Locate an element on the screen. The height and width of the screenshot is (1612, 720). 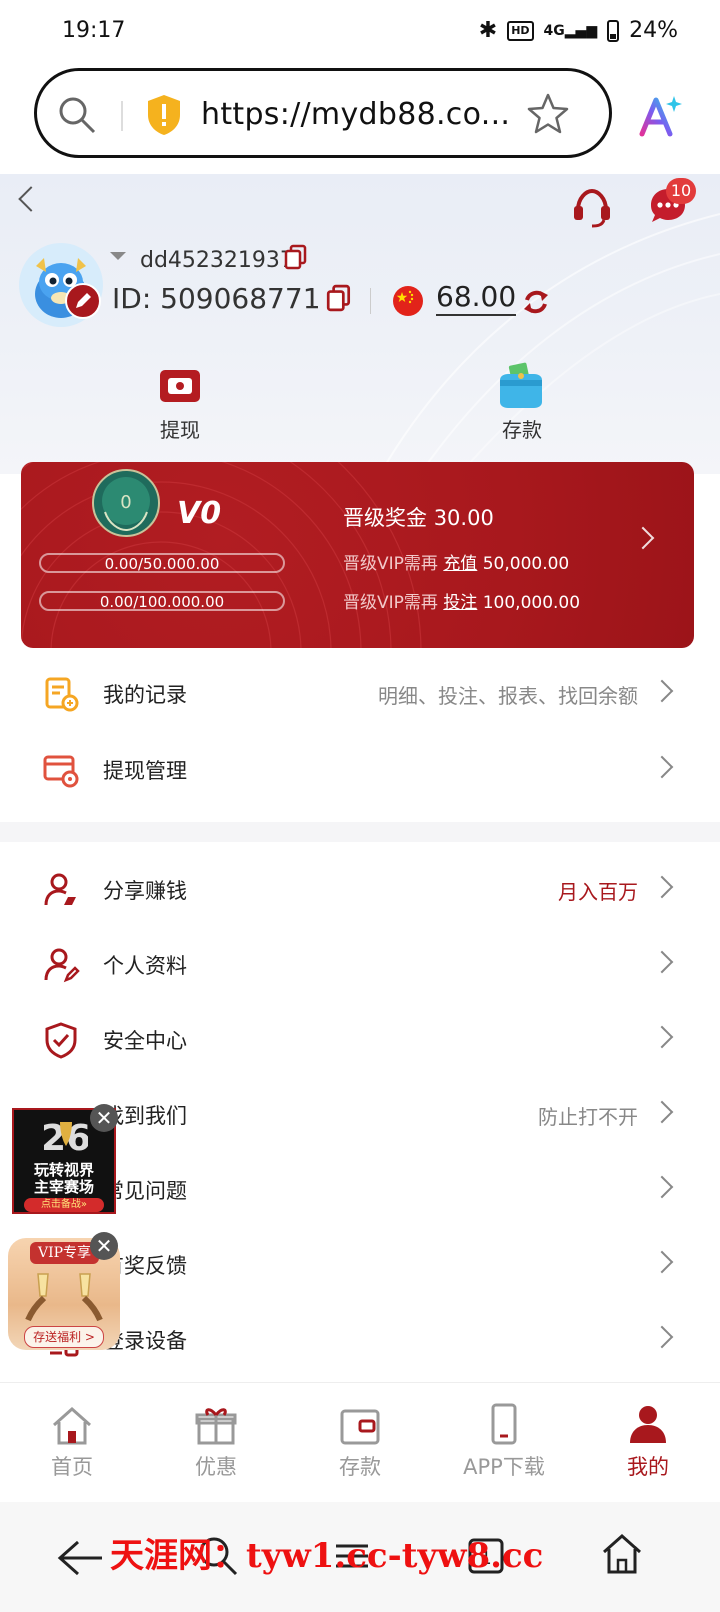
user-edit-icon is located at coordinates (62, 965).